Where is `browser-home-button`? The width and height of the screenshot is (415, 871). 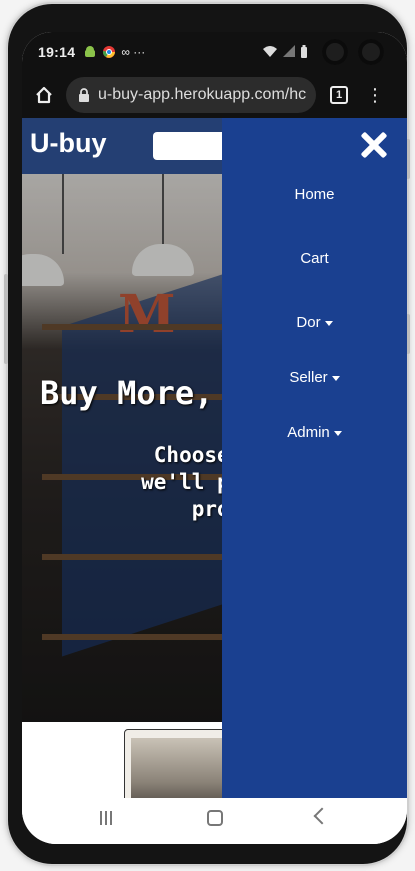
browser-home-button is located at coordinates (44, 95).